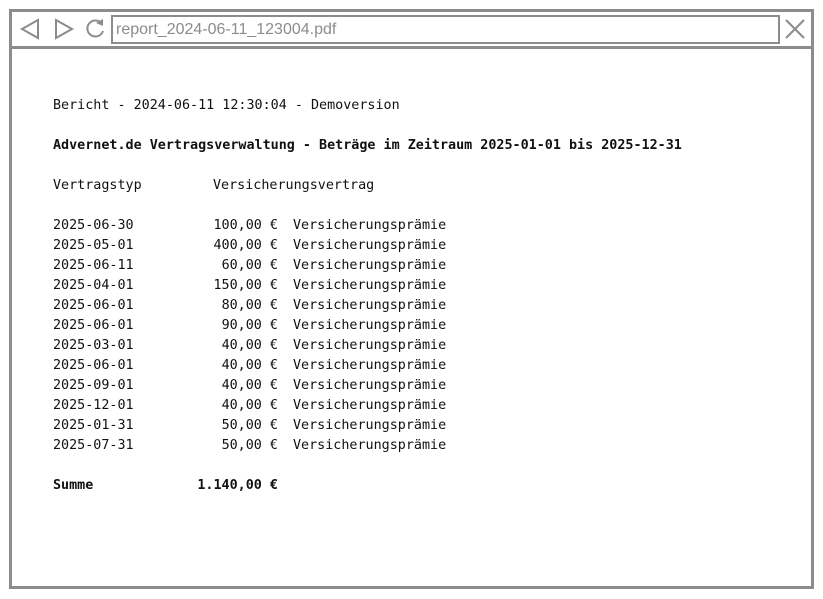 The image size is (823, 599). I want to click on total-value: 1.140,00 €, so click(237, 485).